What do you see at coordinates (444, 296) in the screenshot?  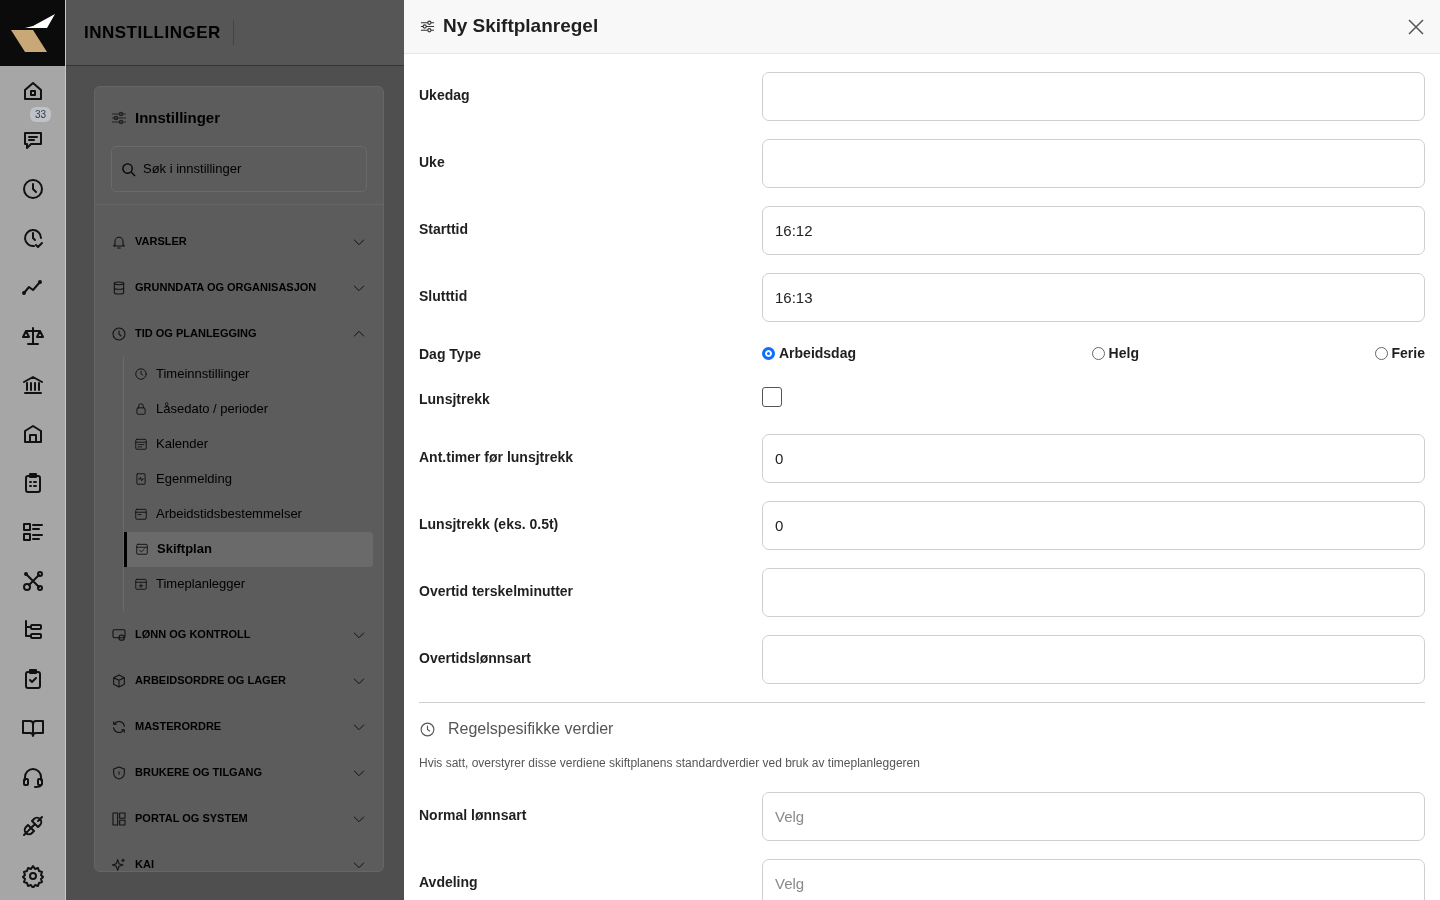 I see `field-label: Slutttid` at bounding box center [444, 296].